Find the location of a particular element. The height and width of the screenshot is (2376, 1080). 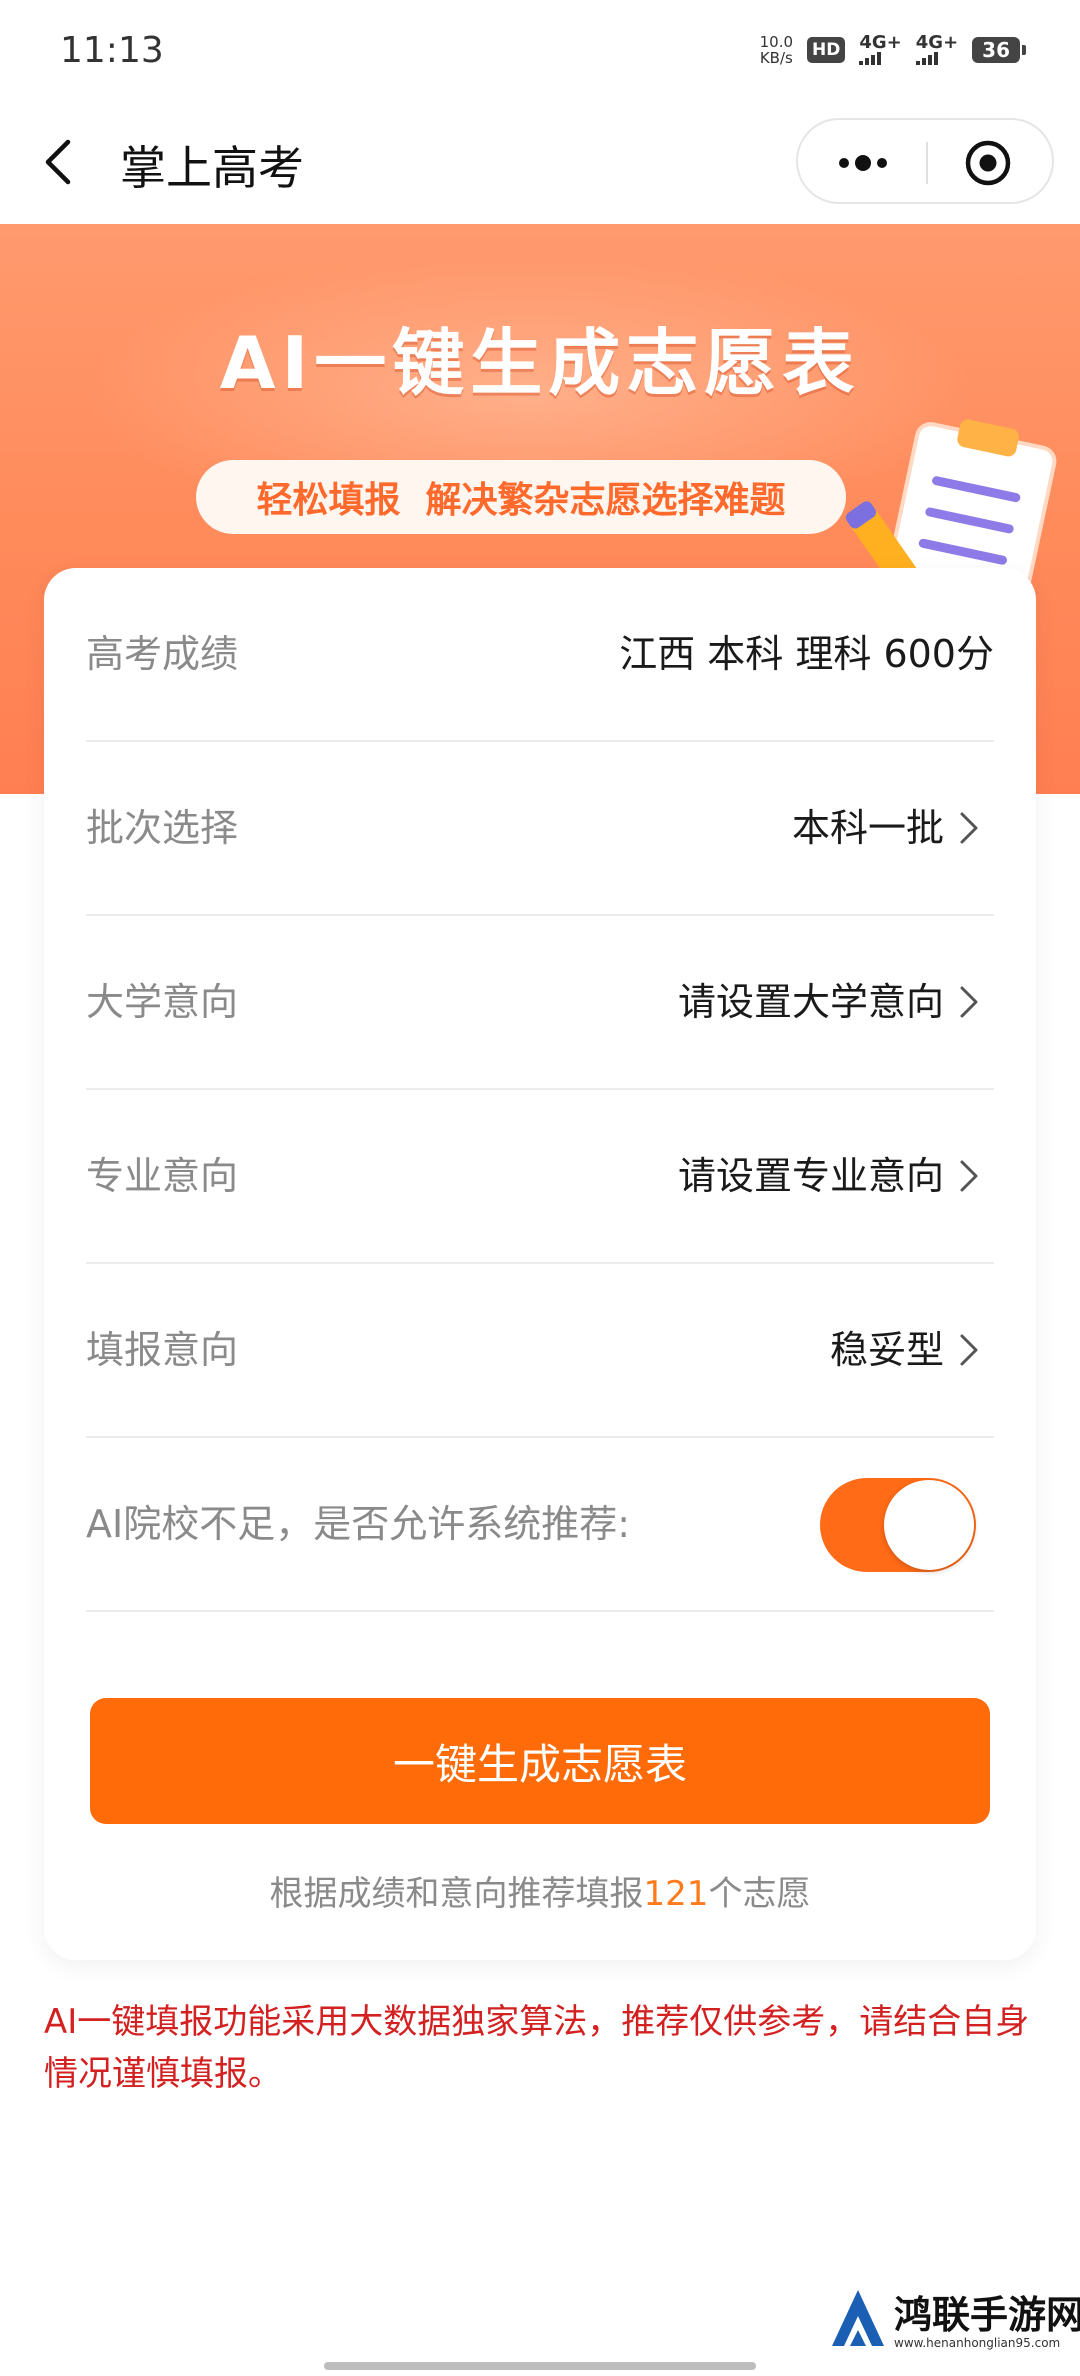

chevron-left-icon is located at coordinates (60, 162).